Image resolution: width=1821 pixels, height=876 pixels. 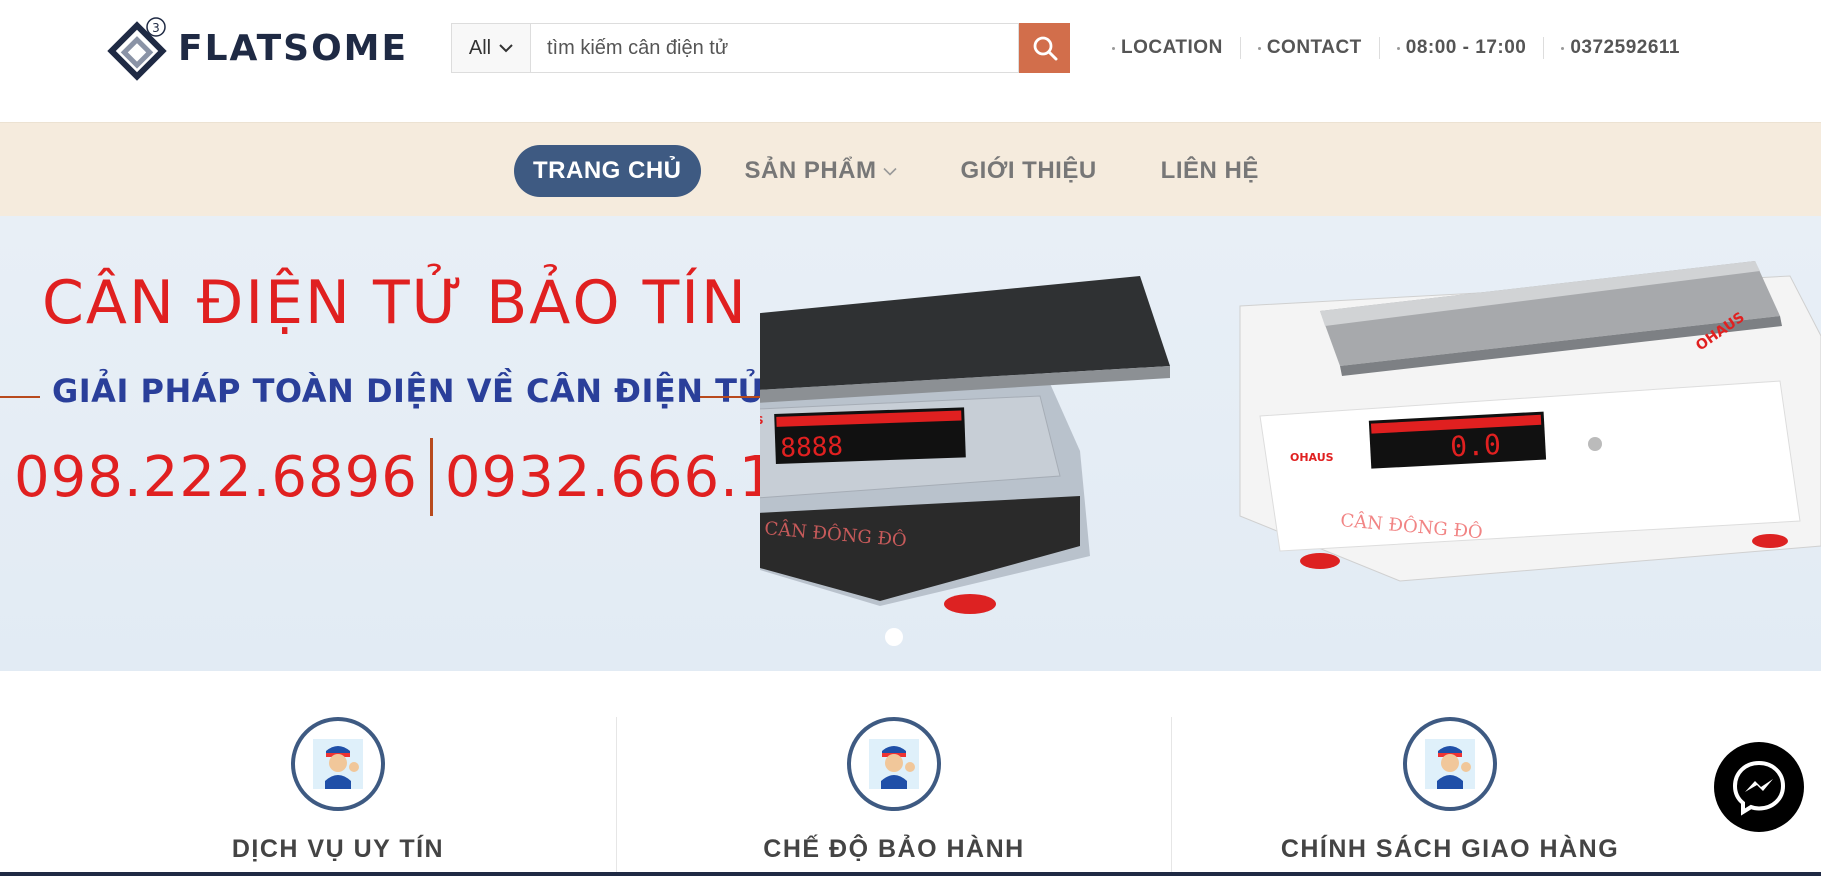 I want to click on messenger-icon, so click(x=1759, y=788).